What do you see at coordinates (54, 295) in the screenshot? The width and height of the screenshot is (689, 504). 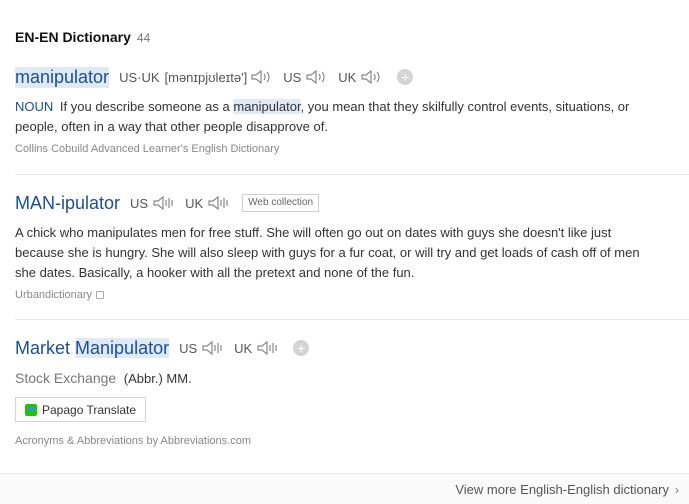 I see `source-label: Urbandictionary` at bounding box center [54, 295].